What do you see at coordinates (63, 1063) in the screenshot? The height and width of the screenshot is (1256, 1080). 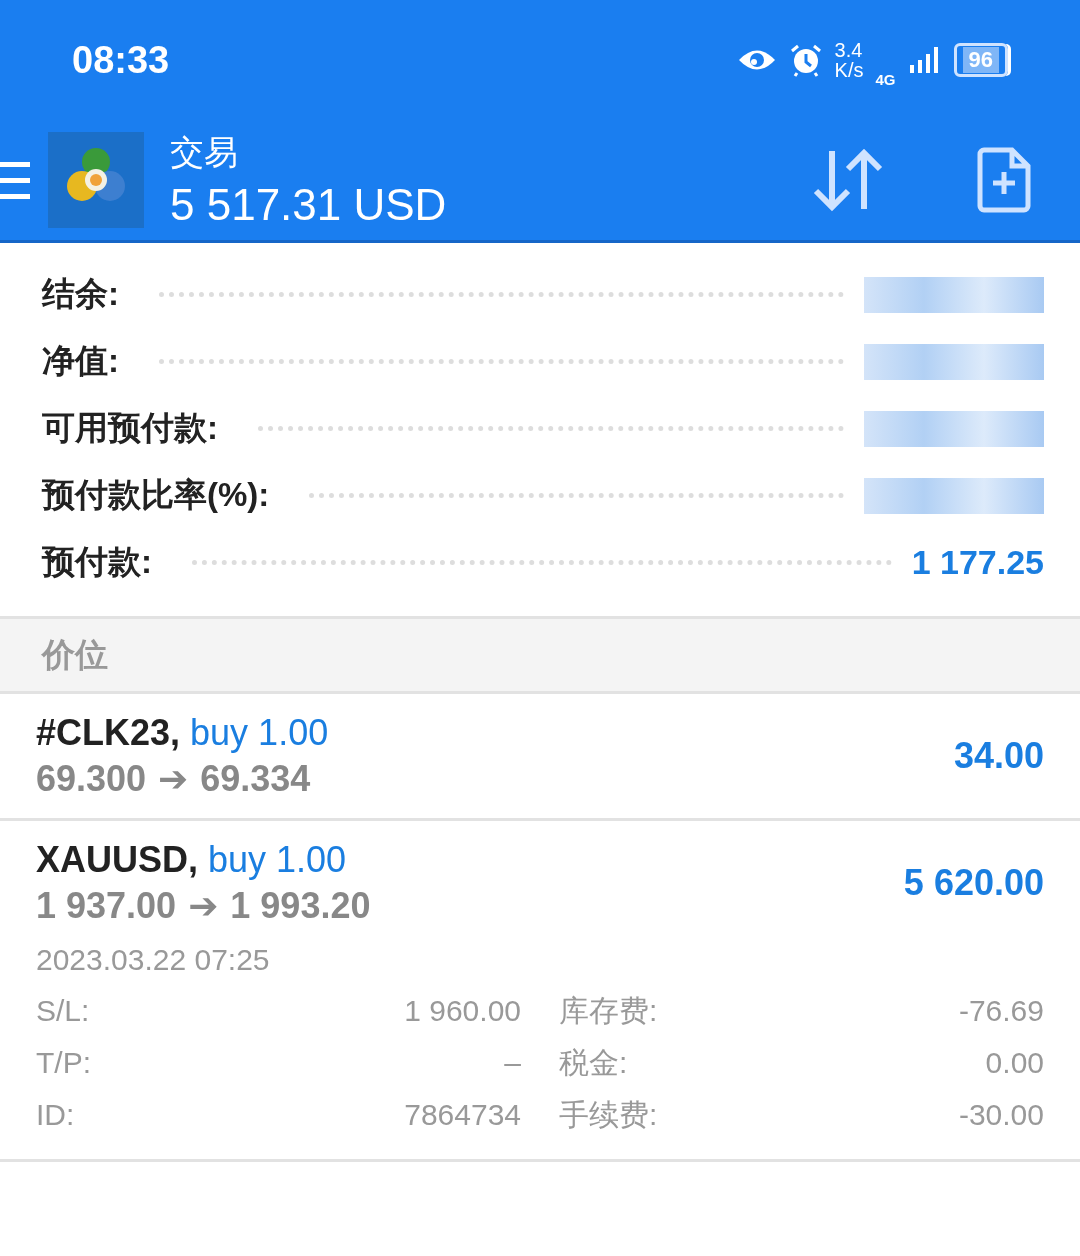 I see `detail-label: T/P:` at bounding box center [63, 1063].